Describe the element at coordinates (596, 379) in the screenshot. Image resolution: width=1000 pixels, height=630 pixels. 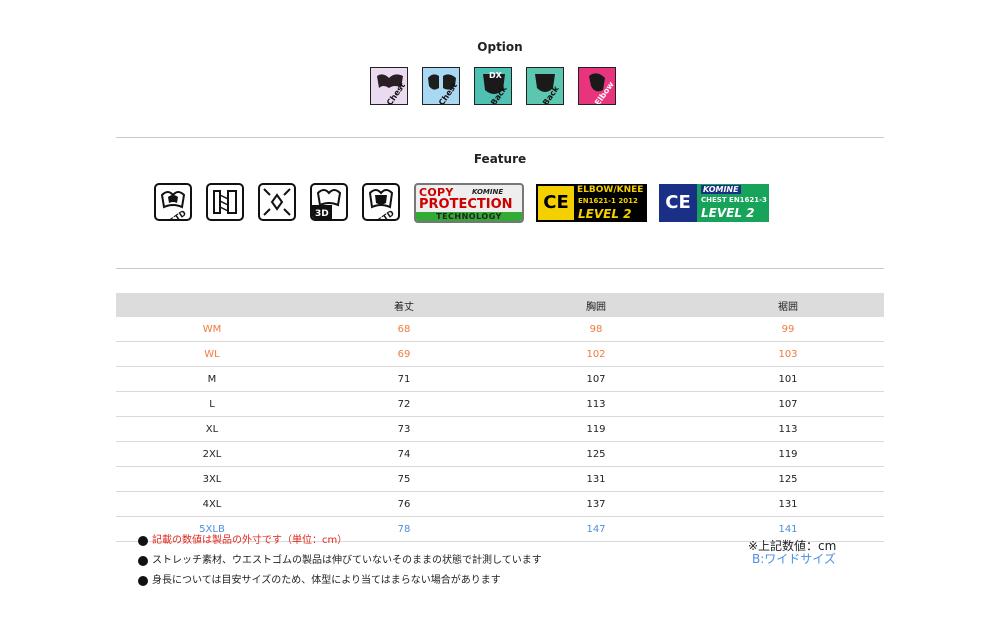
I see `chest-cell: 107` at that location.